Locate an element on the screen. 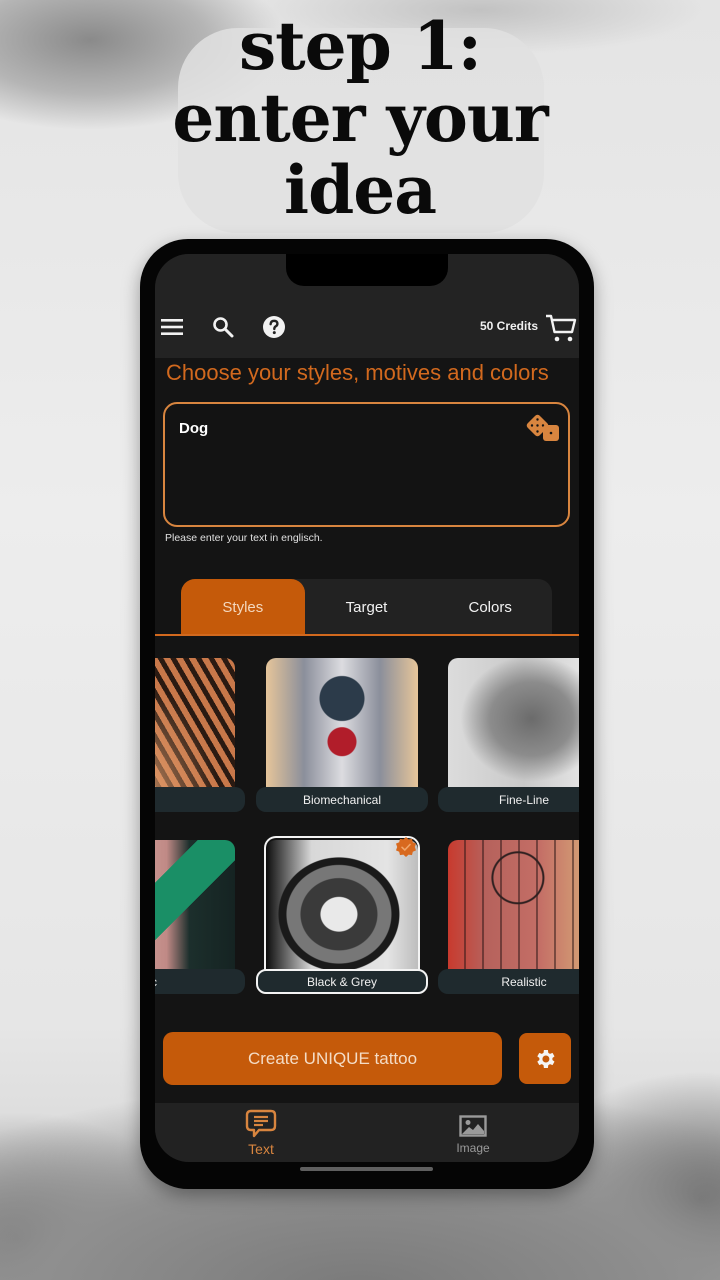 This screenshot has height=1280, width=720. chat-text-icon is located at coordinates (261, 1123).